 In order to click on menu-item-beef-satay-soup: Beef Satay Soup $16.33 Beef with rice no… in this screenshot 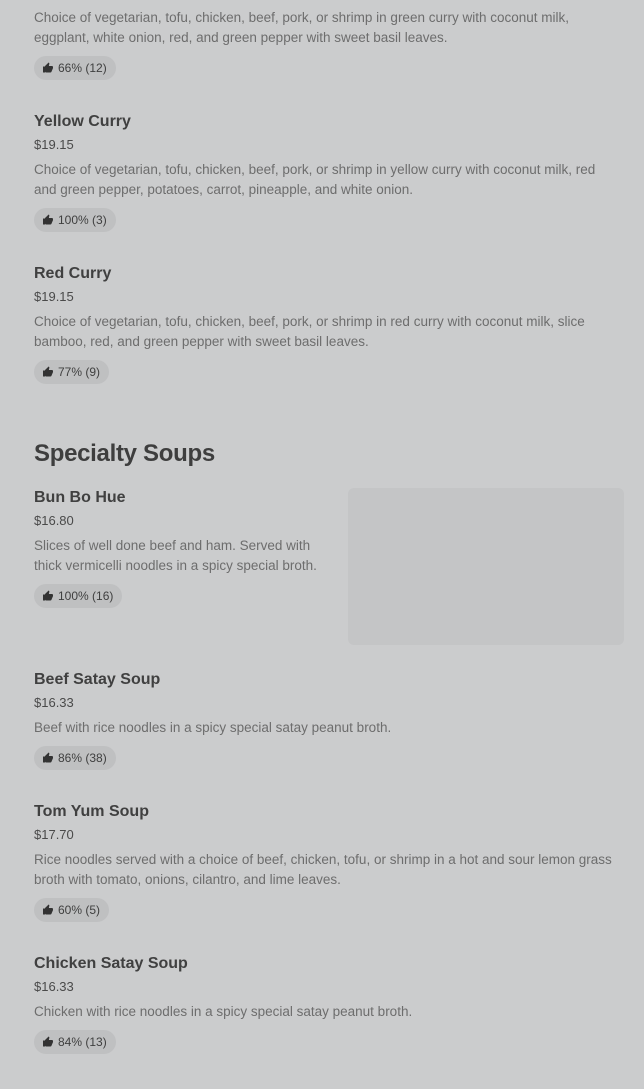, I will do `click(324, 719)`.